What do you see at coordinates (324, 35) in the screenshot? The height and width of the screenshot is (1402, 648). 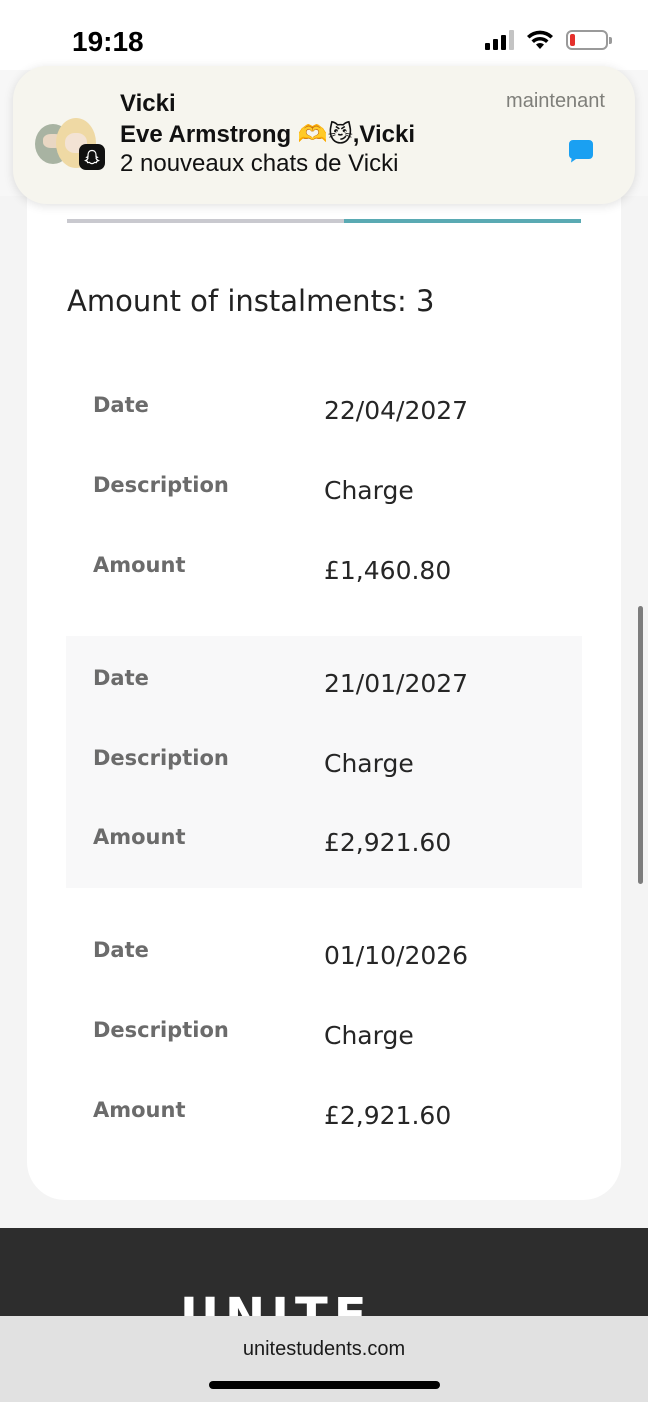 I see `status-bar: 19:18` at bounding box center [324, 35].